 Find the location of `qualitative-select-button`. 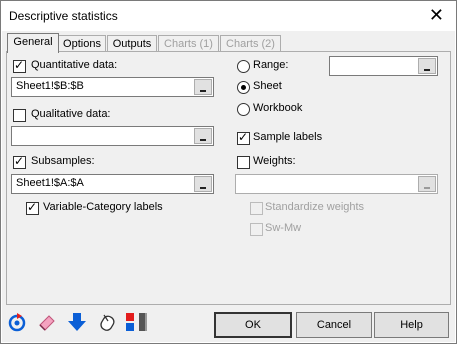

qualitative-select-button is located at coordinates (203, 136).